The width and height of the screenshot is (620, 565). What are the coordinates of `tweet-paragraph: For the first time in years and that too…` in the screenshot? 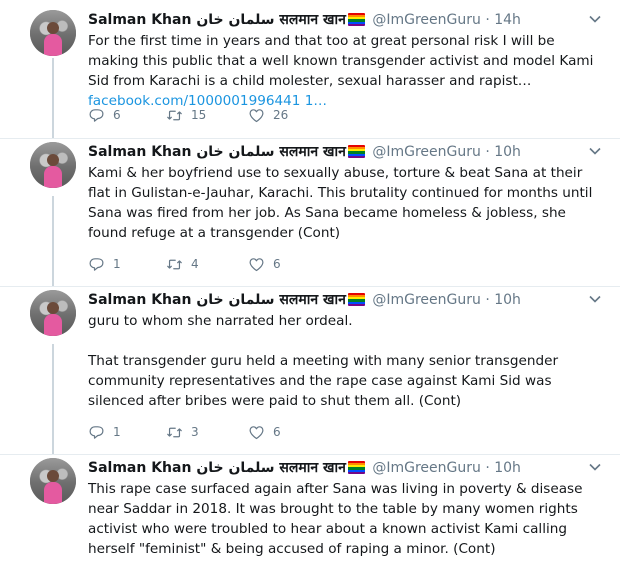 It's located at (341, 61).